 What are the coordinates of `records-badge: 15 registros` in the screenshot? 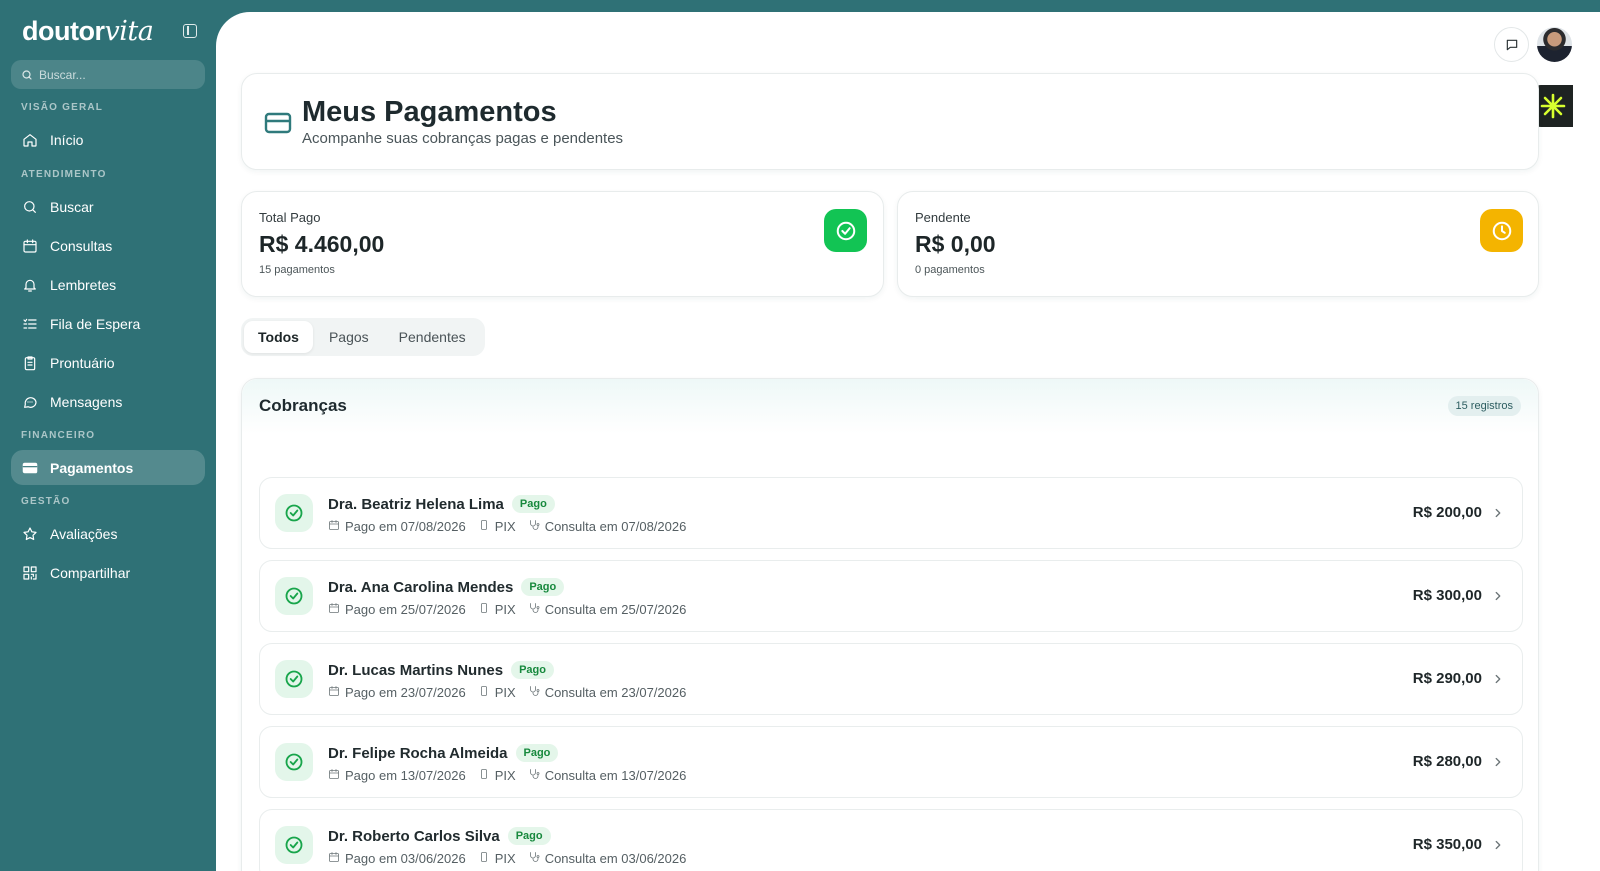 It's located at (1484, 406).